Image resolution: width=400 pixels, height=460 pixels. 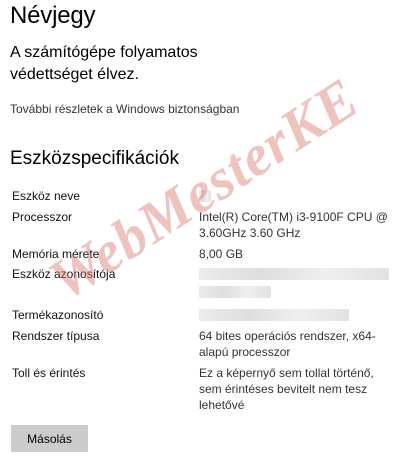 I want to click on processor-value-line-2: 3.60GHz 3.60 GHz, so click(x=250, y=233).